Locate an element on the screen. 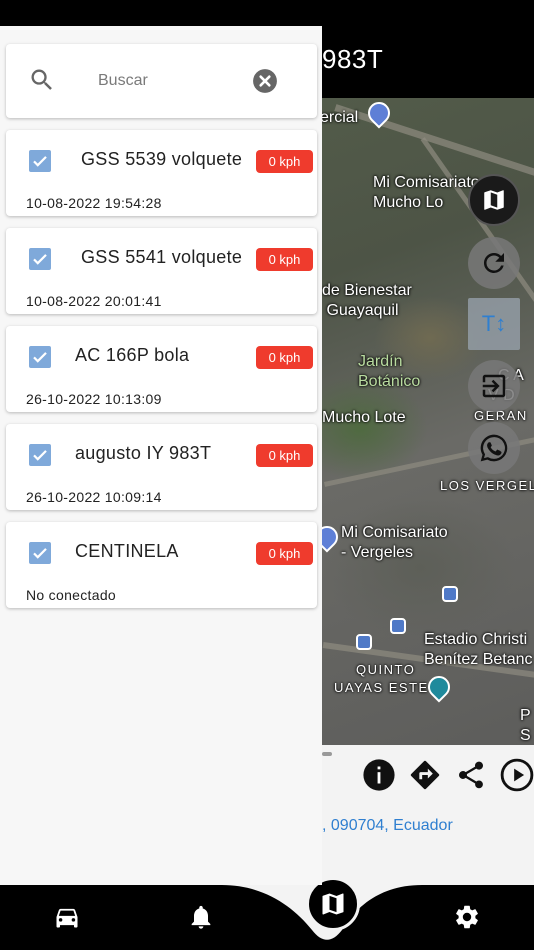 The width and height of the screenshot is (534, 950). info-button is located at coordinates (379, 775).